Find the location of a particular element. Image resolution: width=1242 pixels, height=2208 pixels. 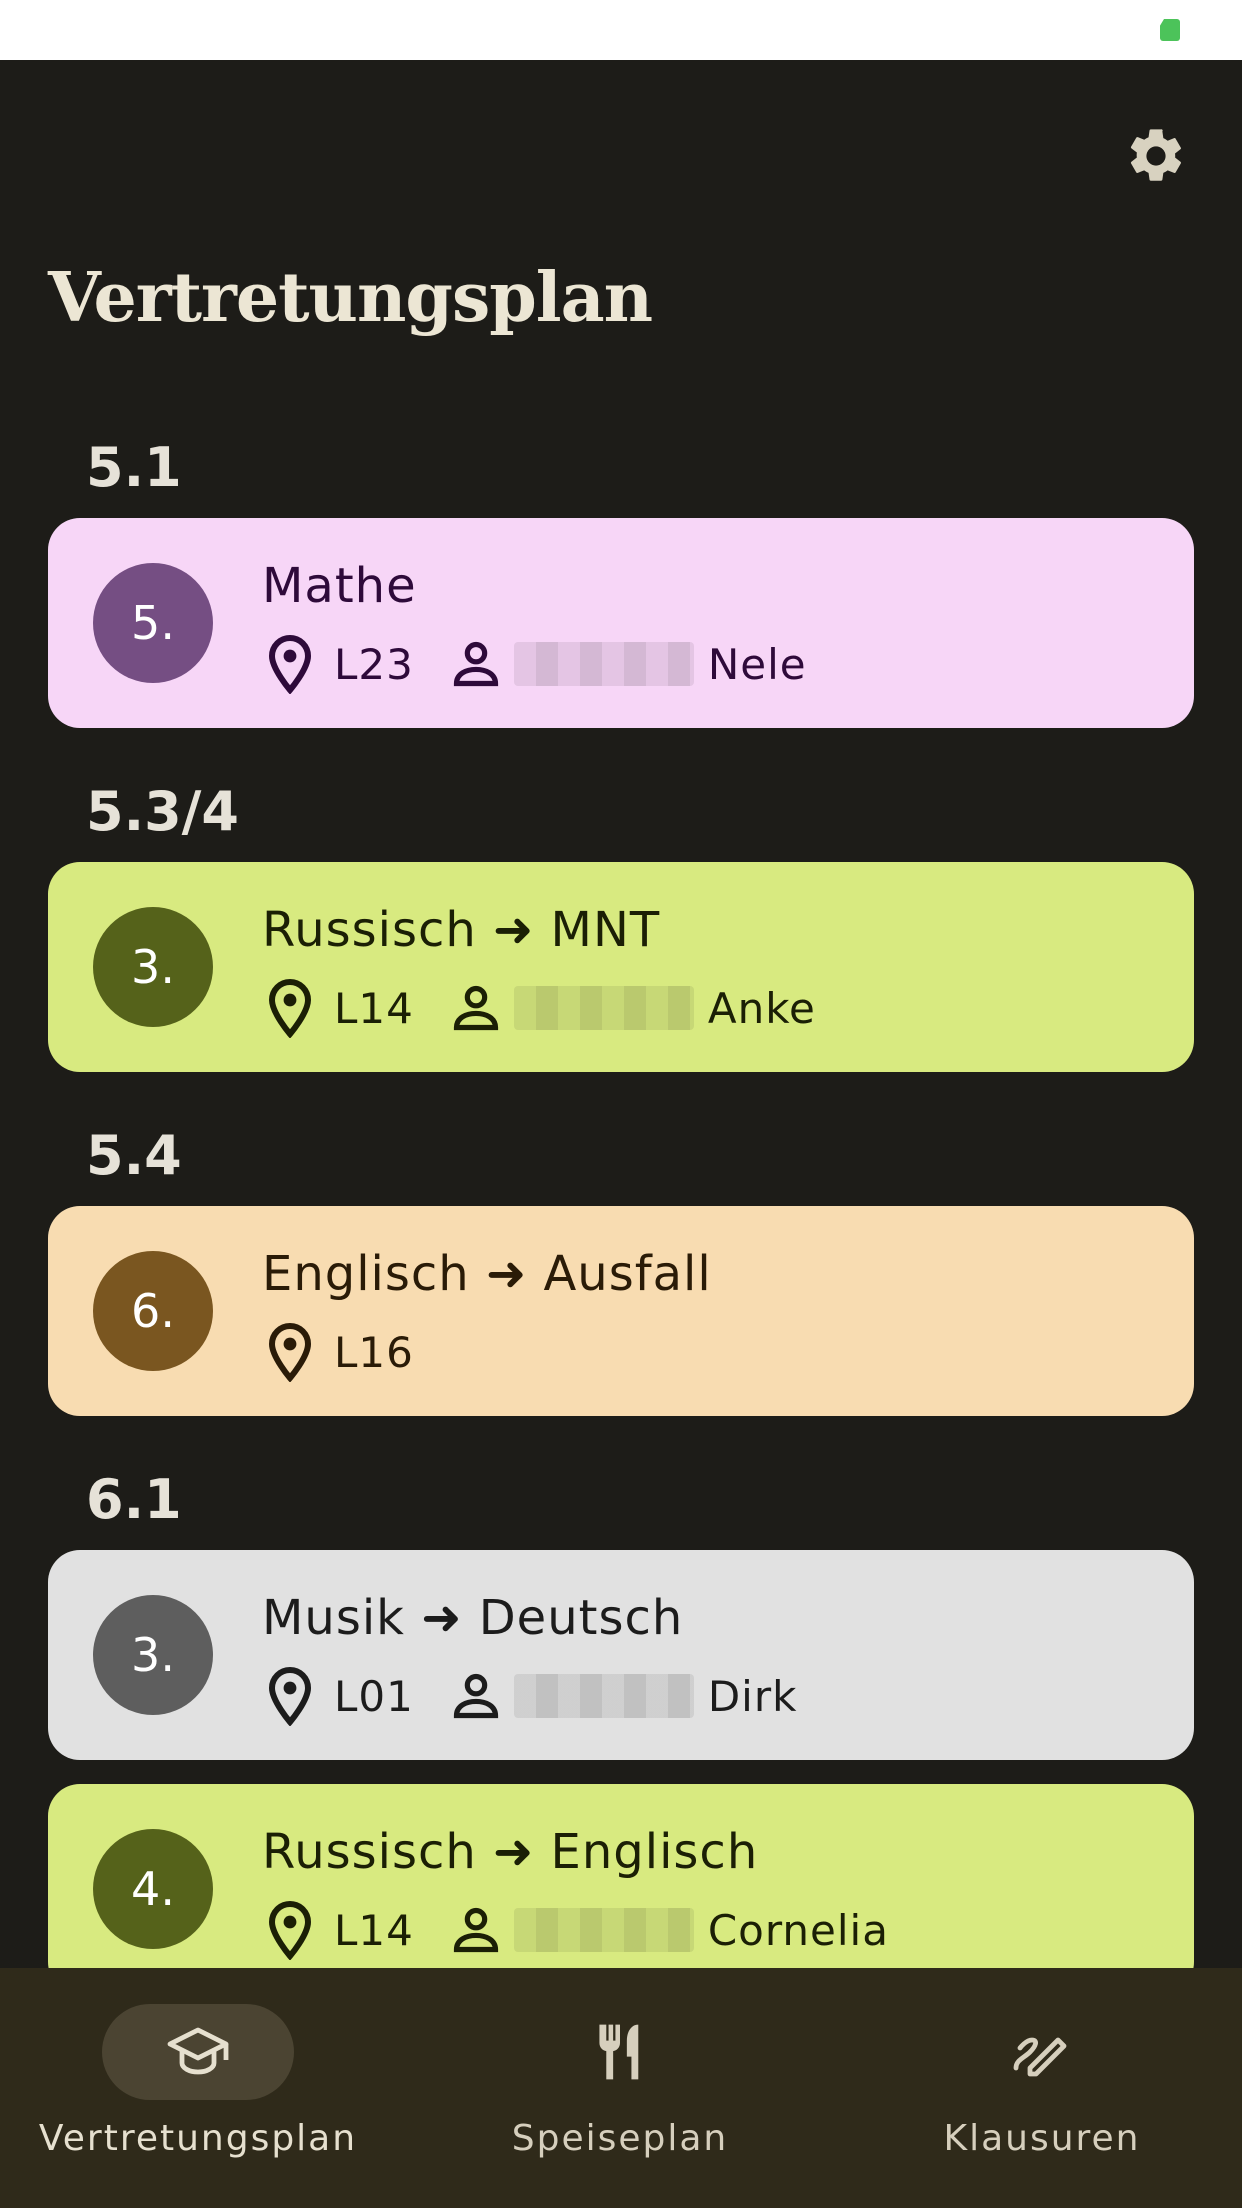

teacher-label: Dirk is located at coordinates (752, 1696).